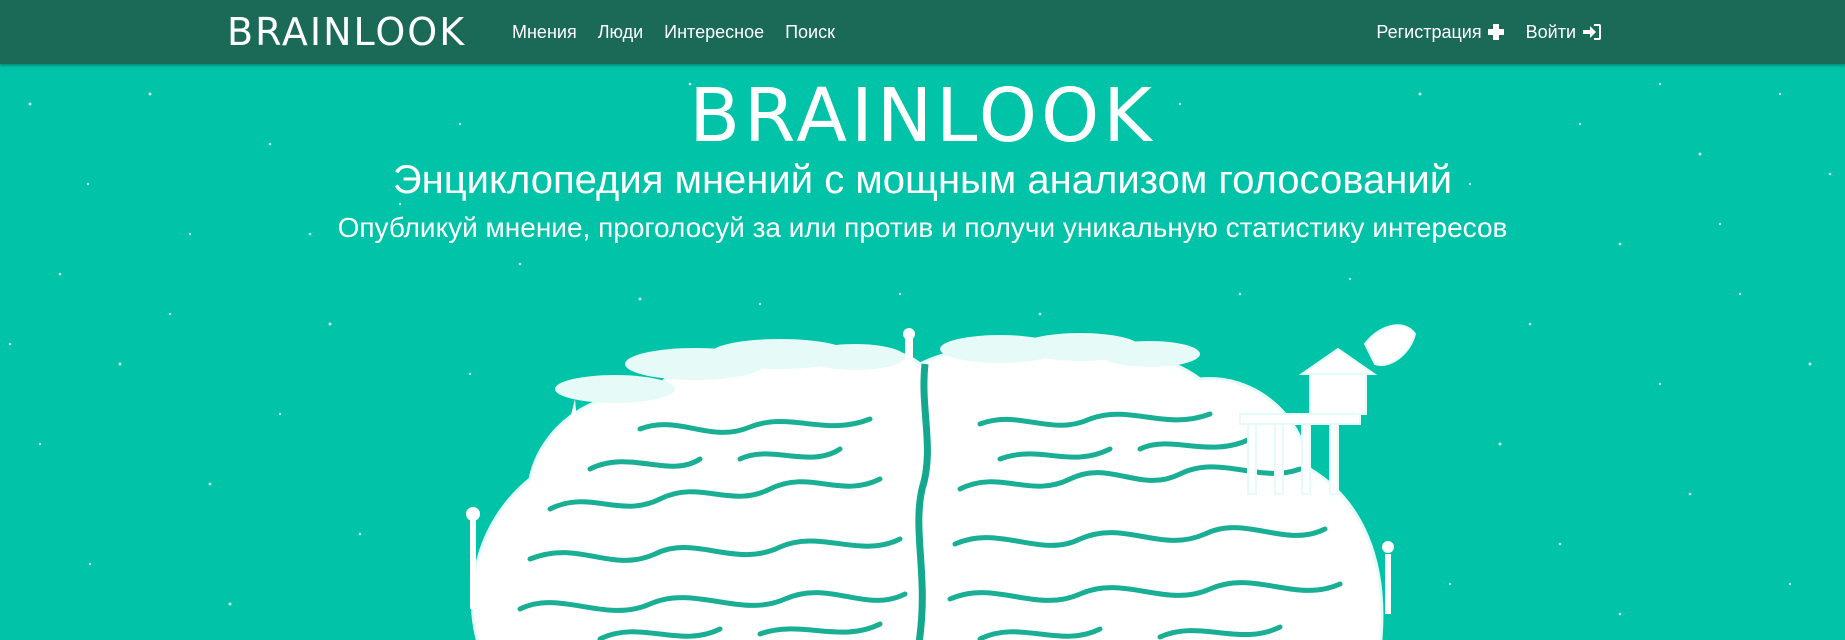  I want to click on main-nav: Мнения Люди Интересное Поиск, so click(673, 32).